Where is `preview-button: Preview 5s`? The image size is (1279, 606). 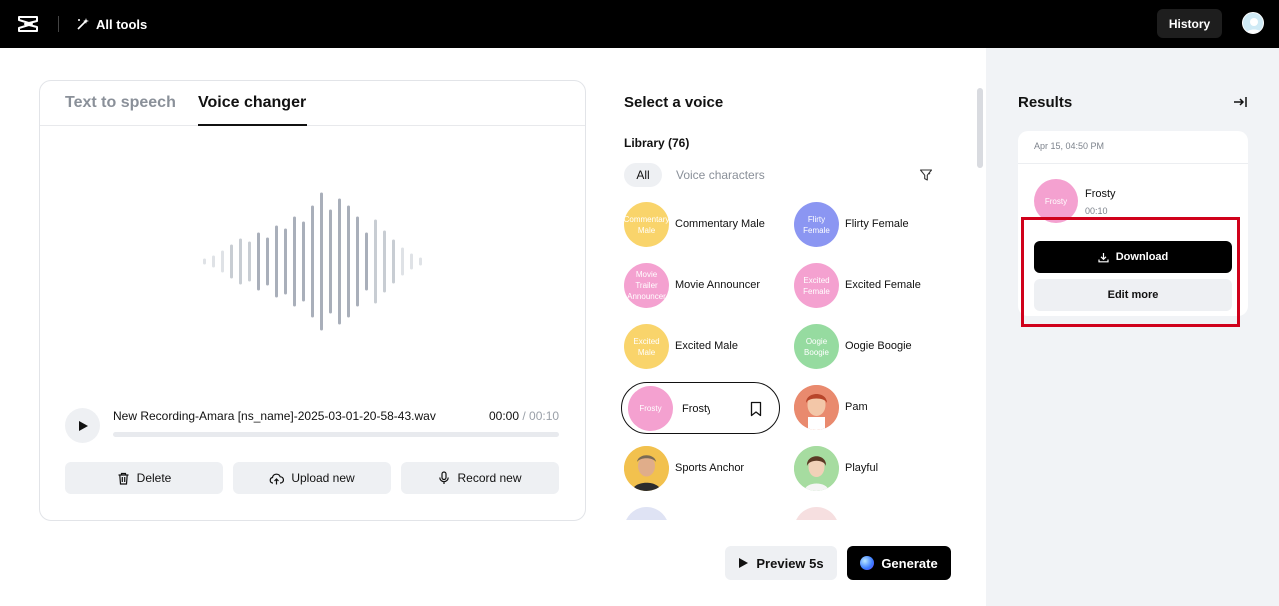
preview-button: Preview 5s is located at coordinates (781, 563).